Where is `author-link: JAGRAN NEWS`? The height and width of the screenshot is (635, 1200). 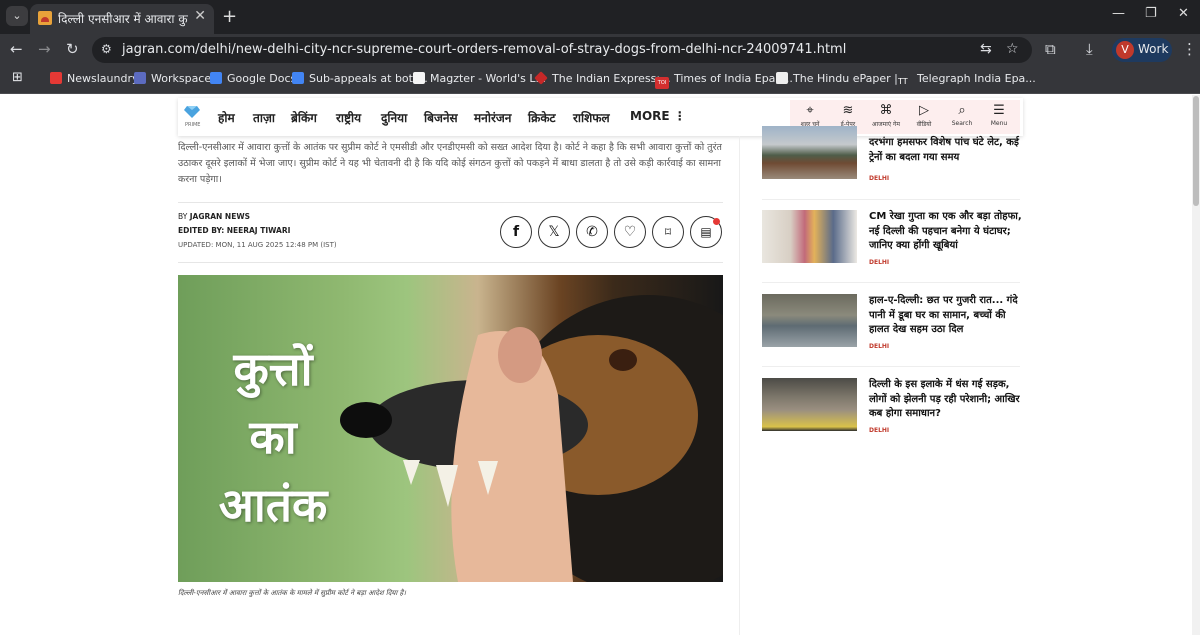
author-link: JAGRAN NEWS is located at coordinates (220, 216).